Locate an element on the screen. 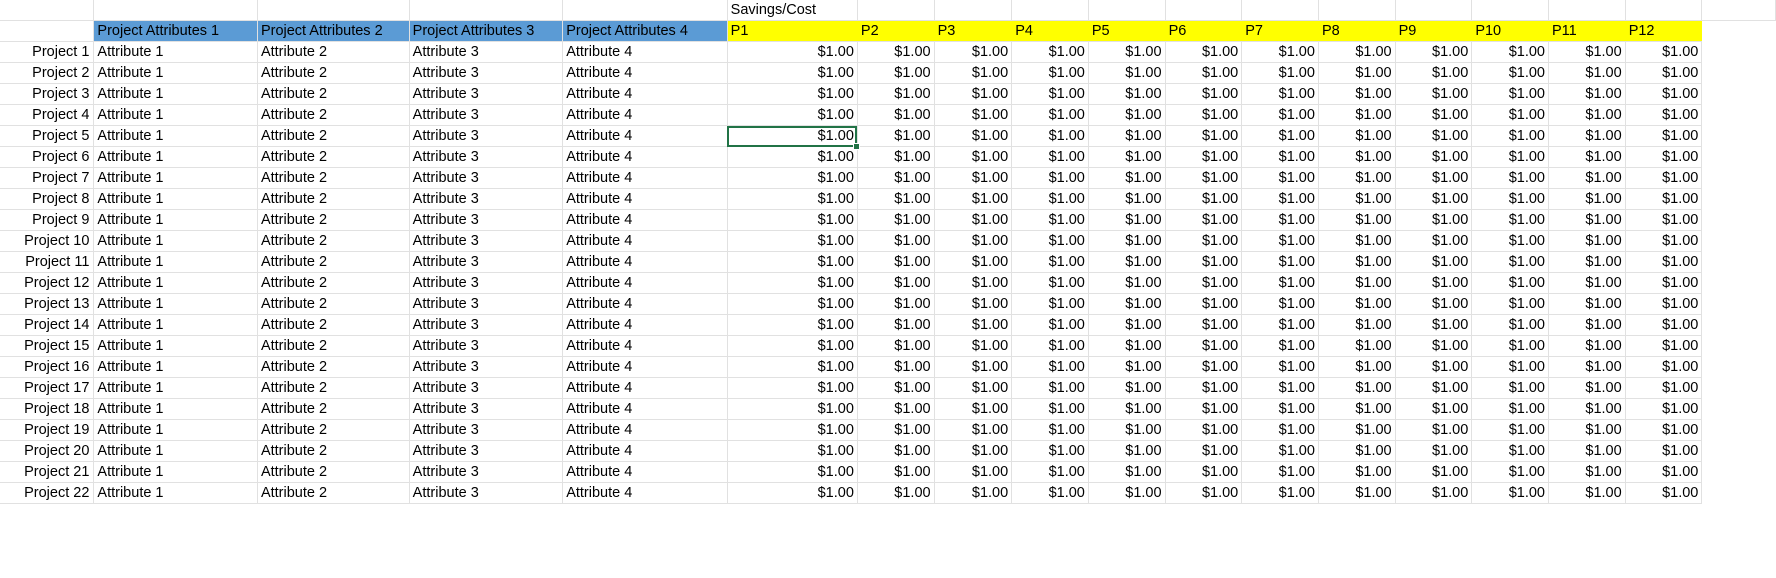 This screenshot has height=578, width=1776. project-label: Project 2 is located at coordinates (47, 73).